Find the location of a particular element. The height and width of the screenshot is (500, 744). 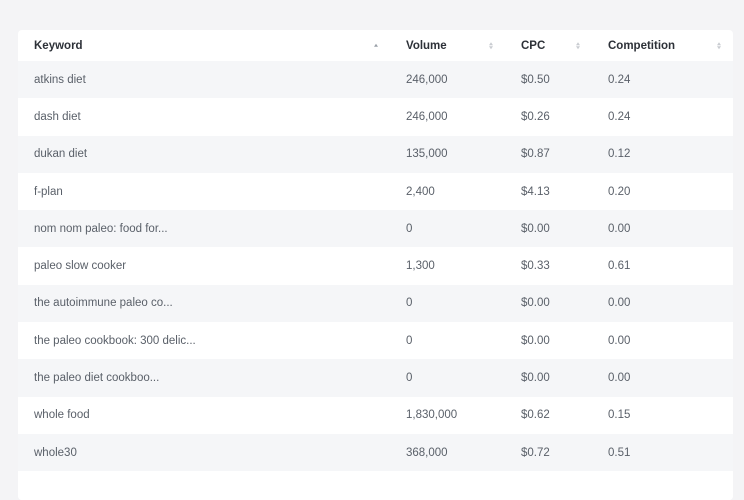

header-row: Keyword Volume CPC Competition is located at coordinates (375, 45).